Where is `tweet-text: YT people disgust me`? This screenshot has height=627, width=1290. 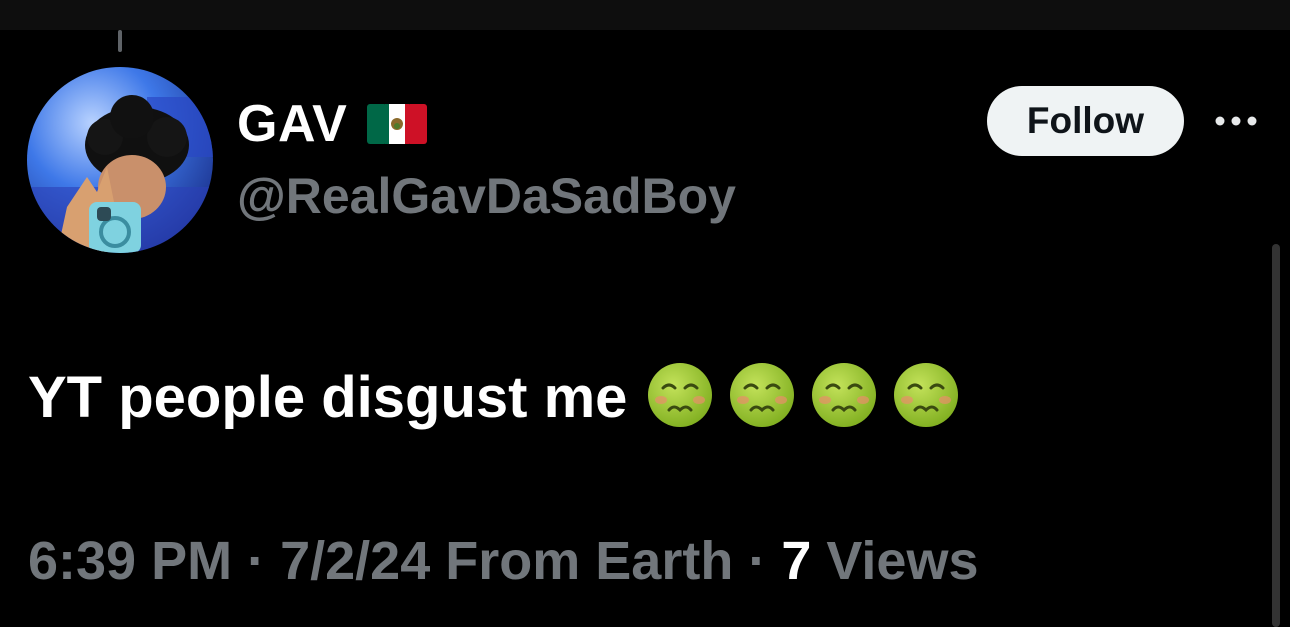 tweet-text: YT people disgust me is located at coordinates (494, 397).